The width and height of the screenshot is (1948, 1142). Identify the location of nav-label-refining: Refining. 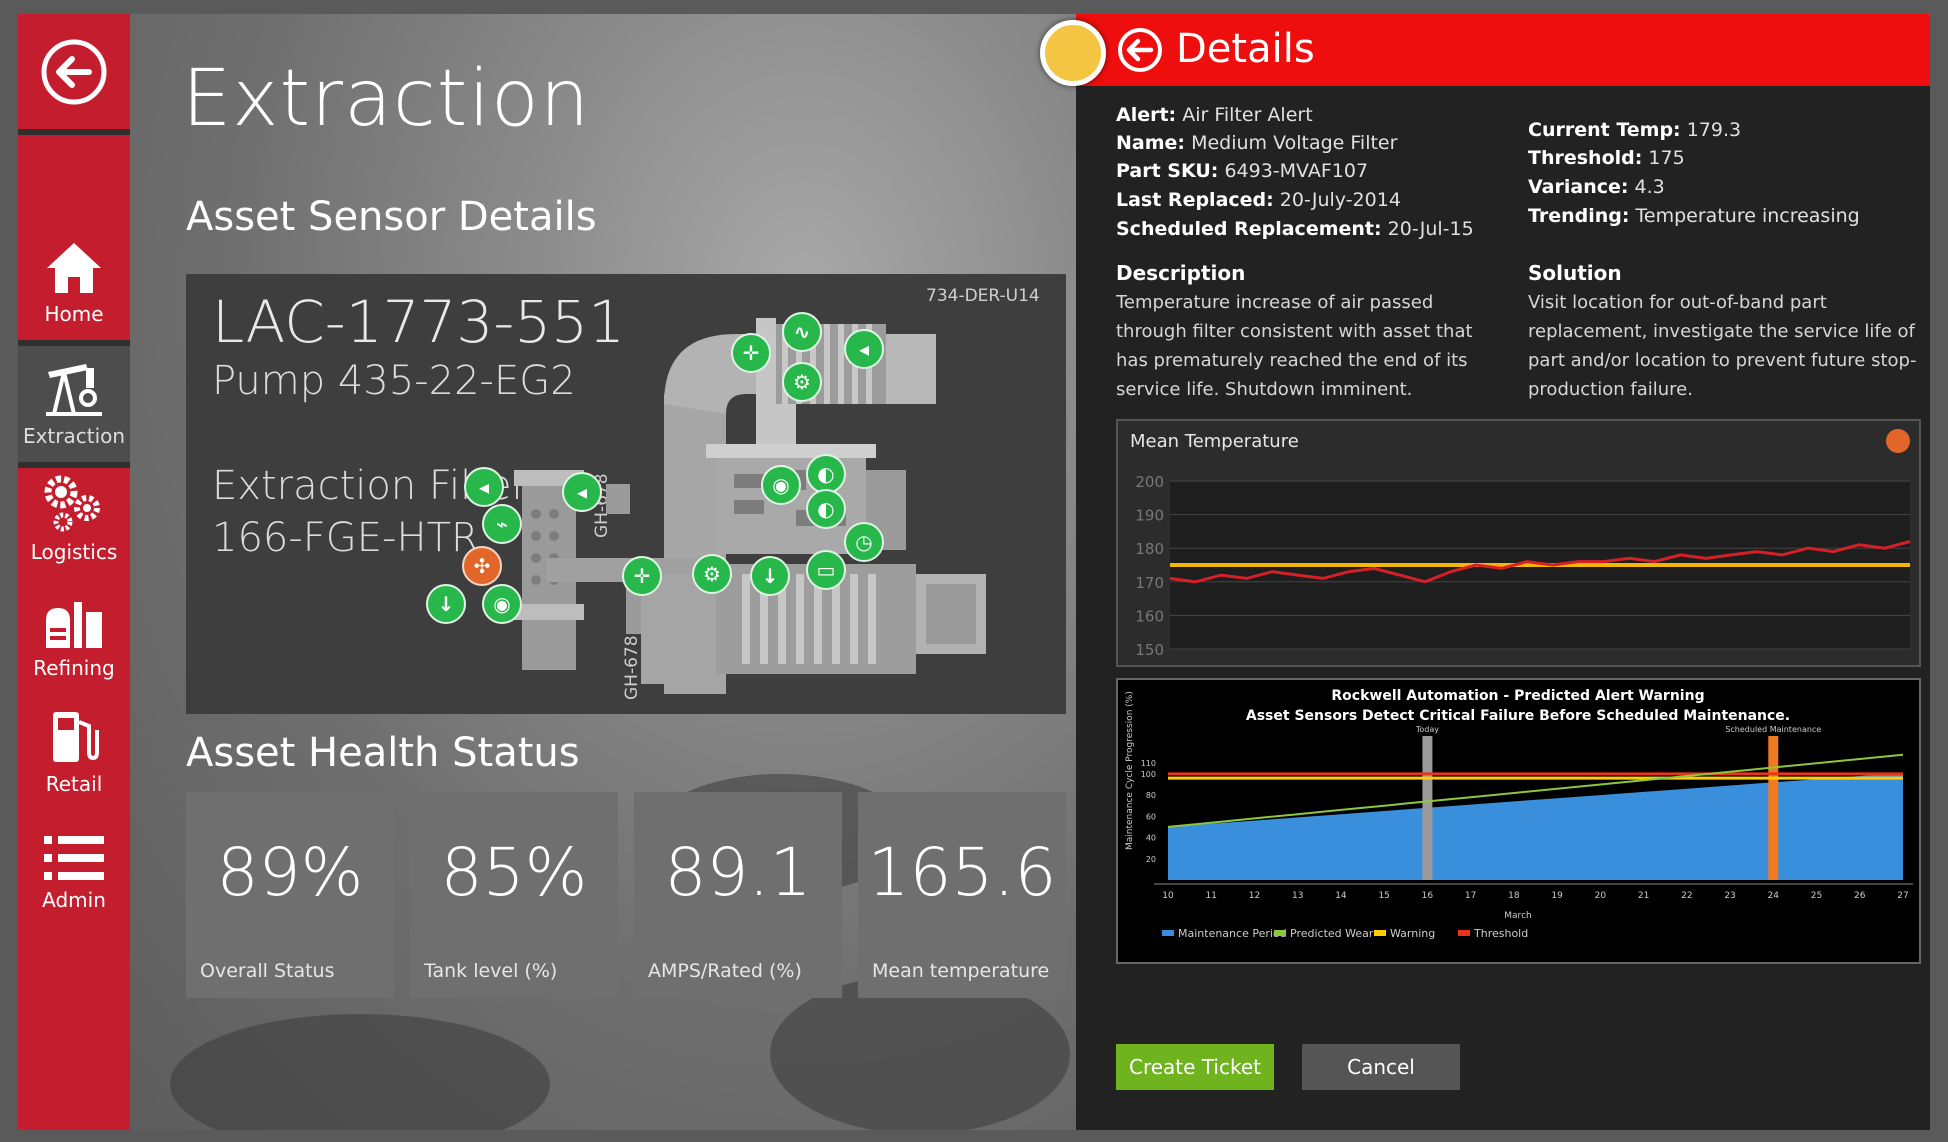
(74, 668).